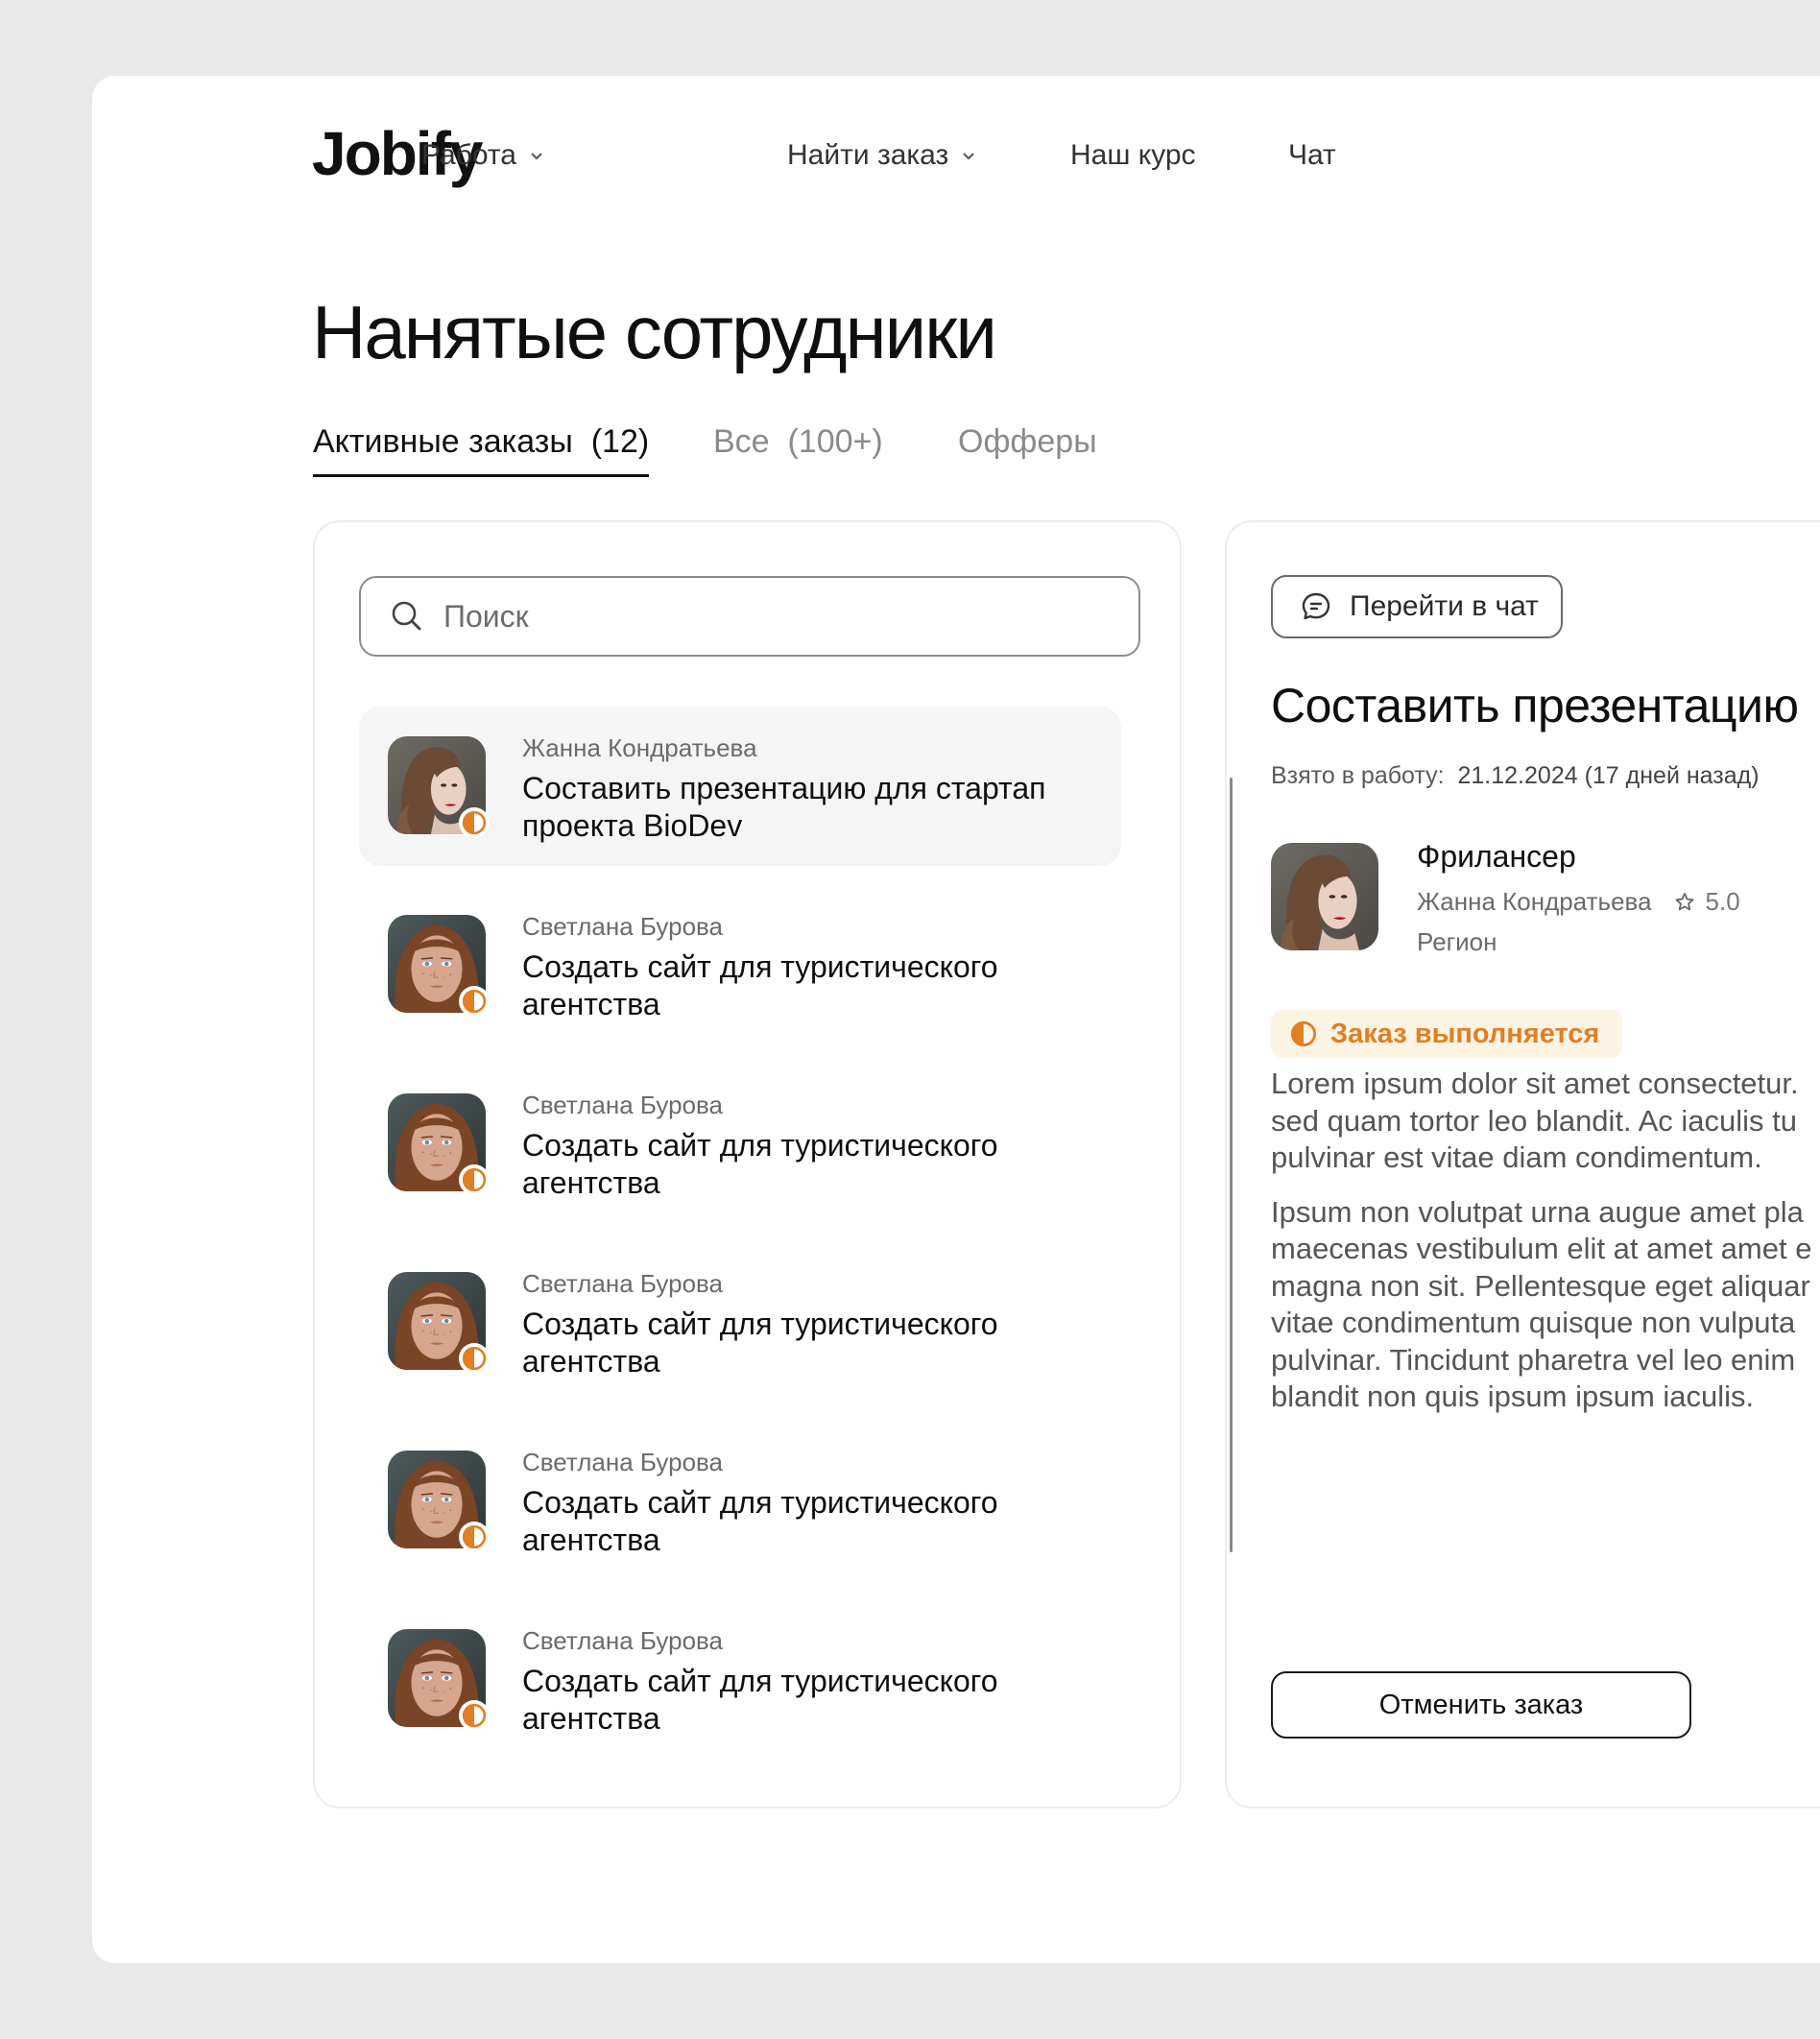 Image resolution: width=1820 pixels, height=2039 pixels. I want to click on search-icon, so click(407, 616).